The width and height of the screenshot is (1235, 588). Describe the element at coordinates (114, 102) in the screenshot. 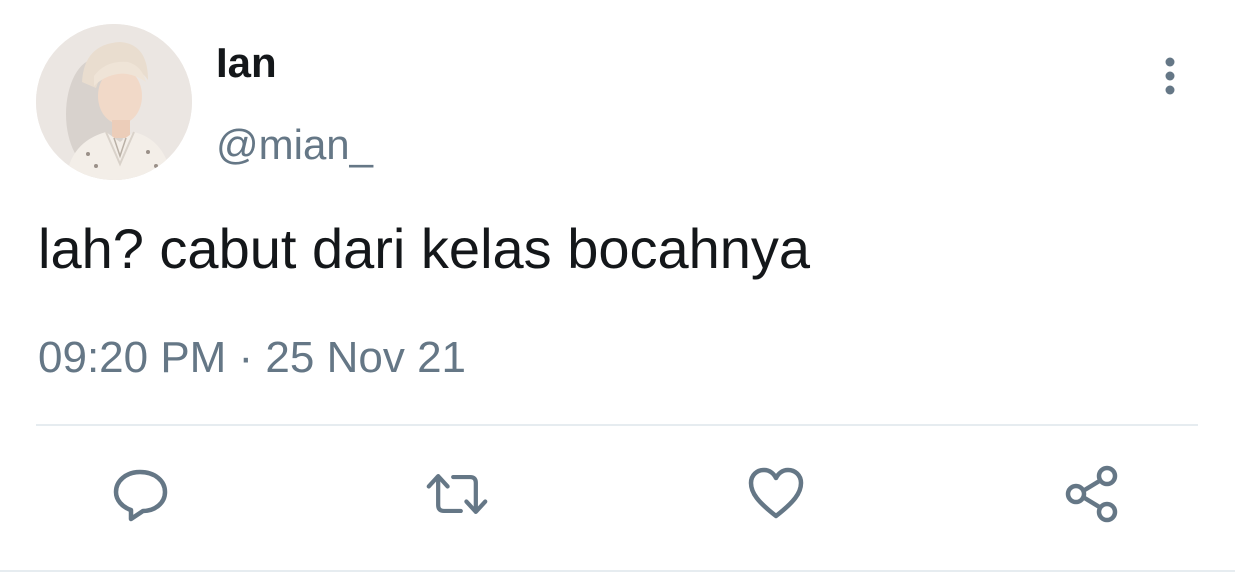

I see `avatar` at that location.